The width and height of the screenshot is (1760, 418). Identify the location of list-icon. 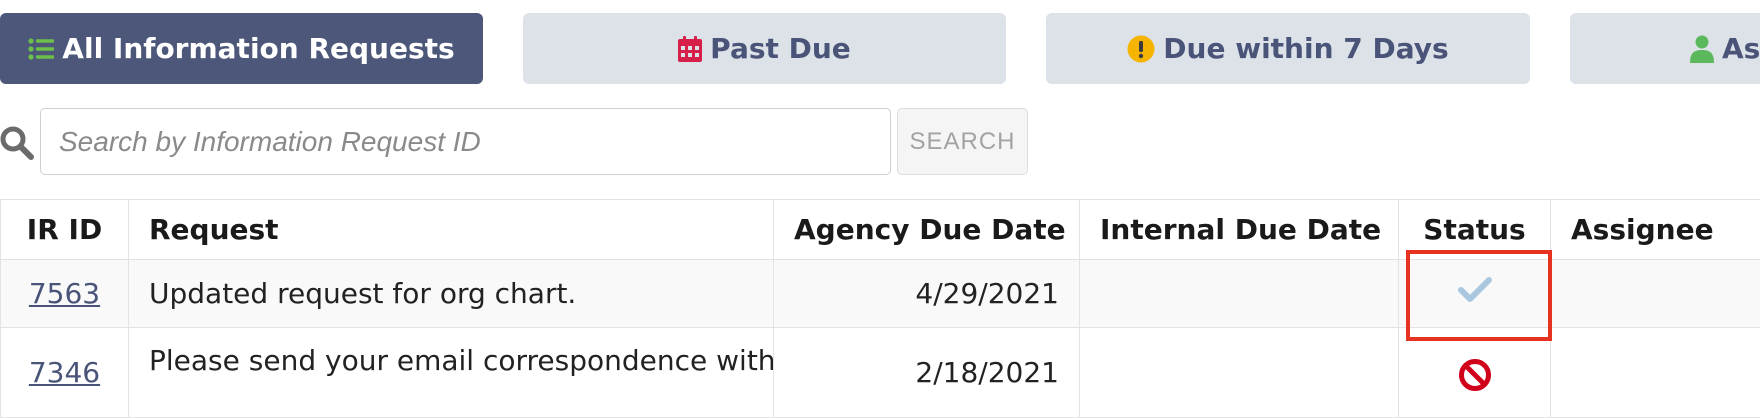
(41, 49).